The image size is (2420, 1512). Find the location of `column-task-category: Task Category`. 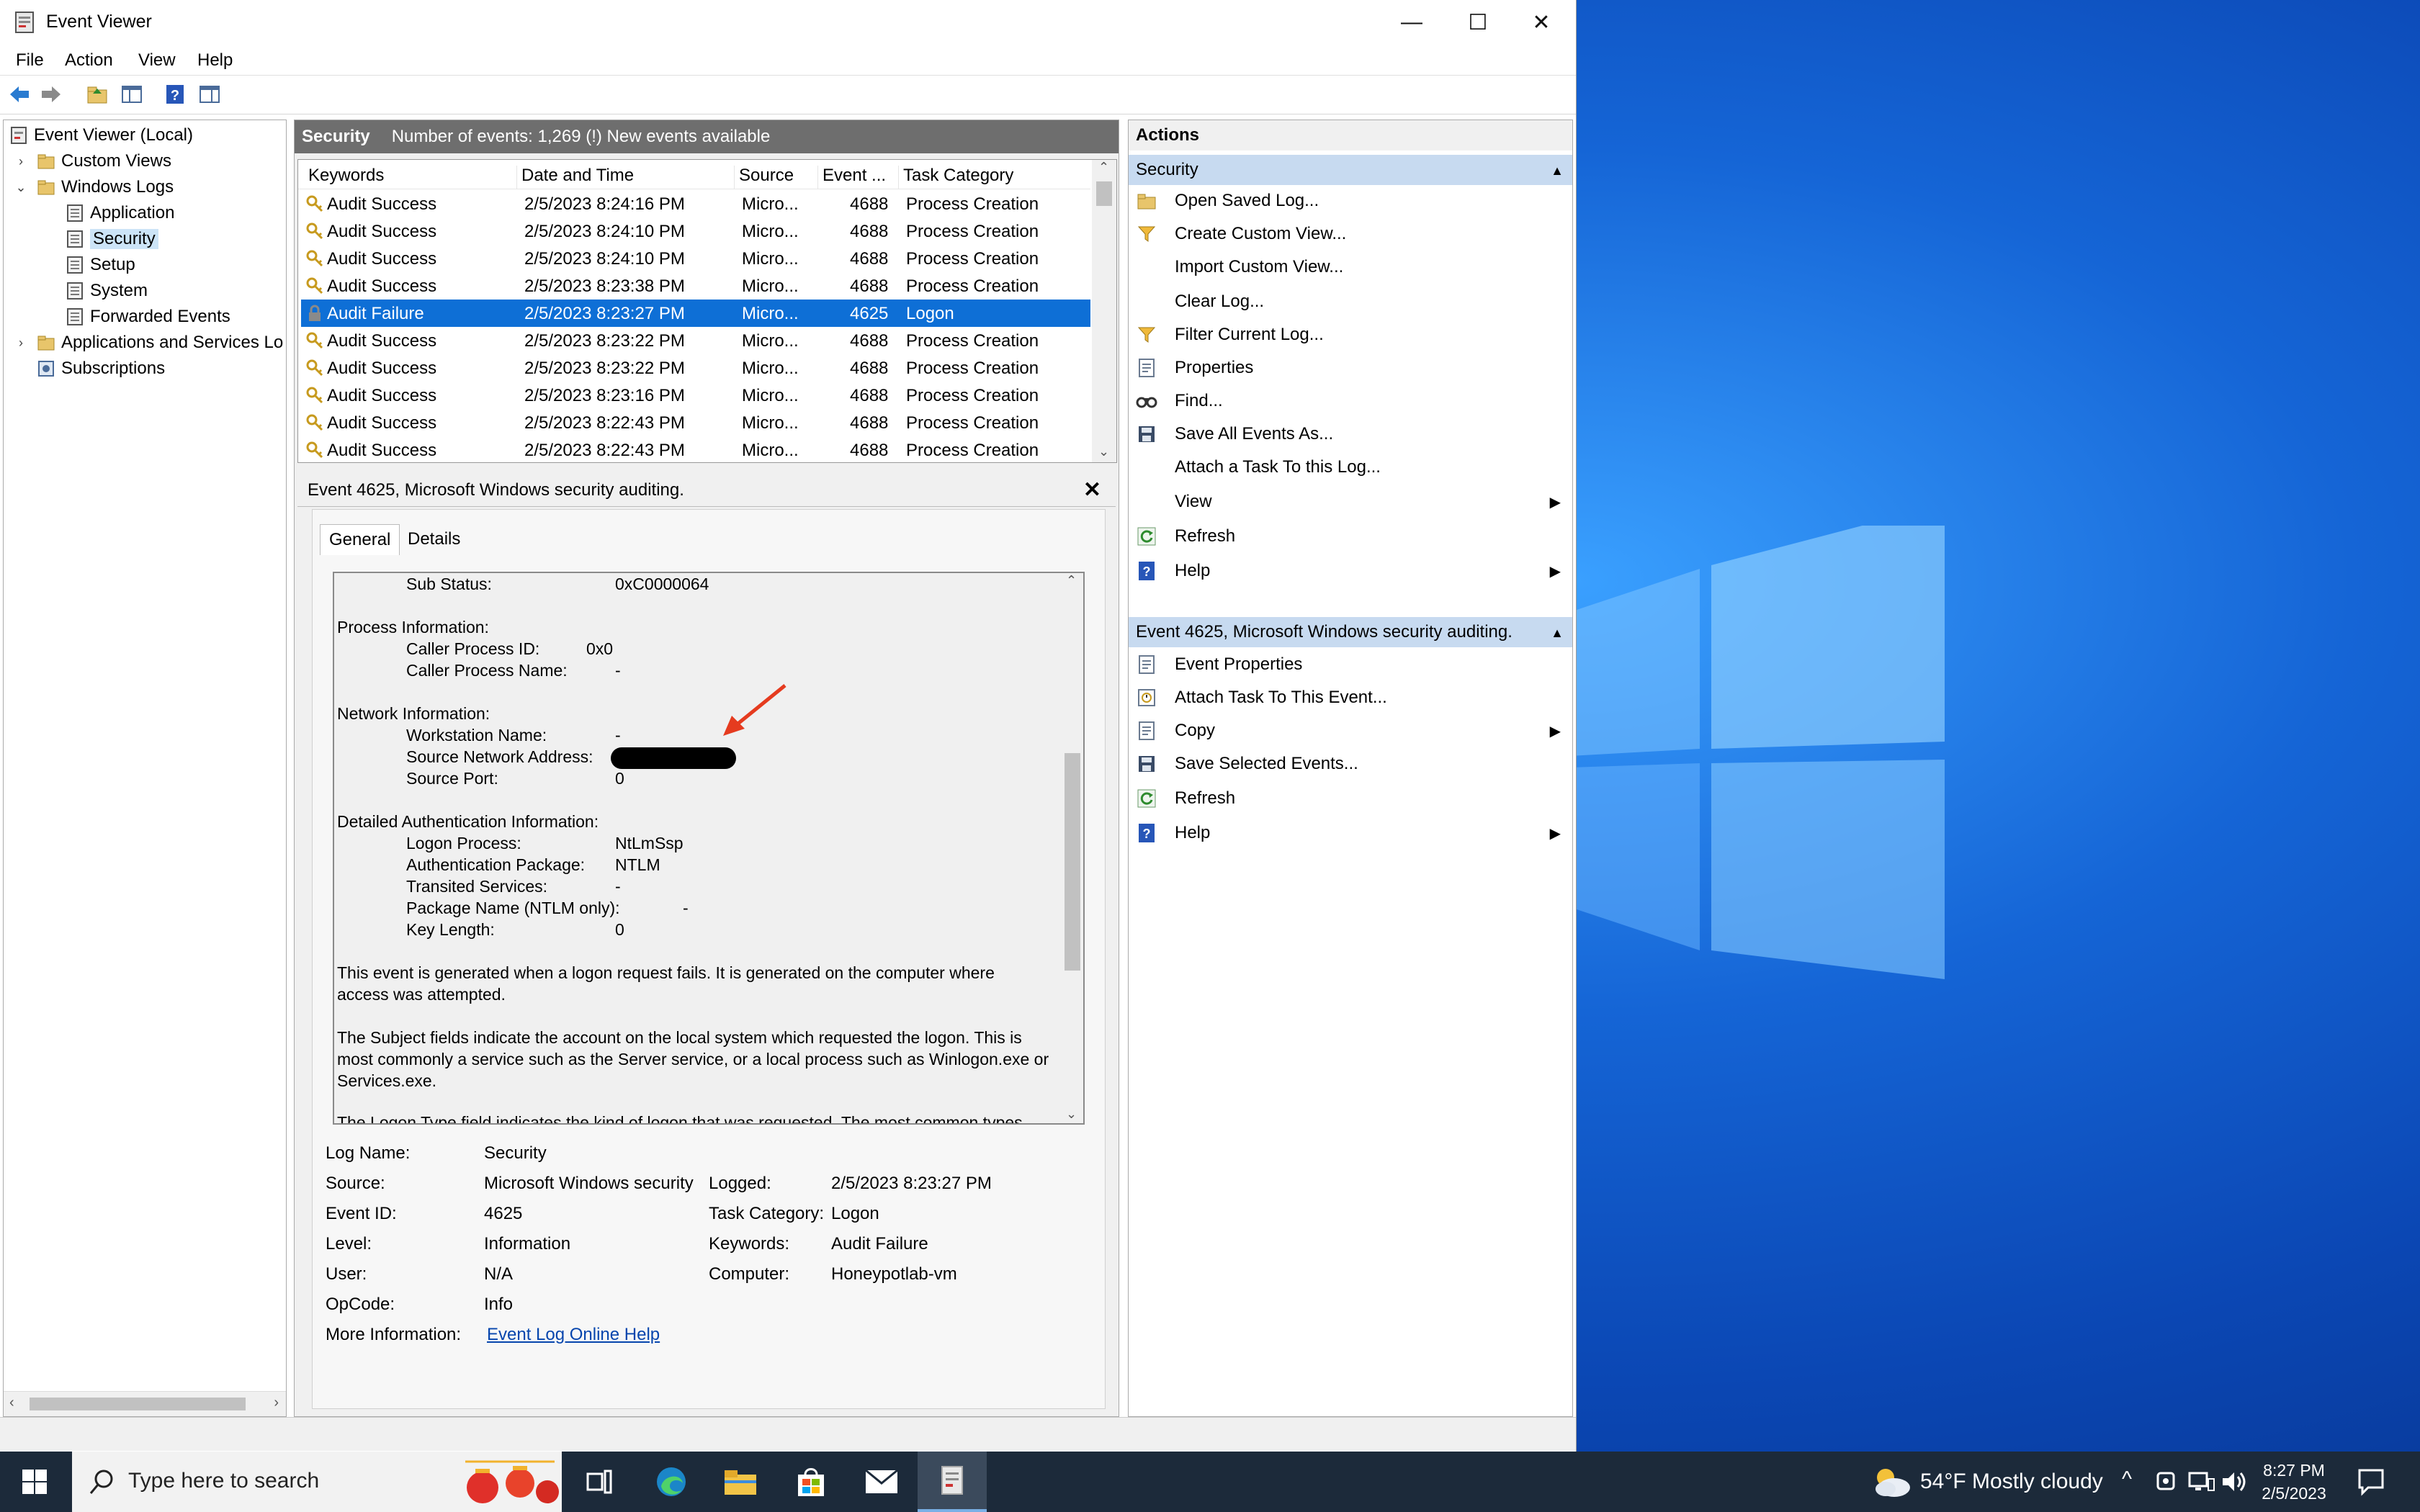

column-task-category: Task Category is located at coordinates (996, 177).